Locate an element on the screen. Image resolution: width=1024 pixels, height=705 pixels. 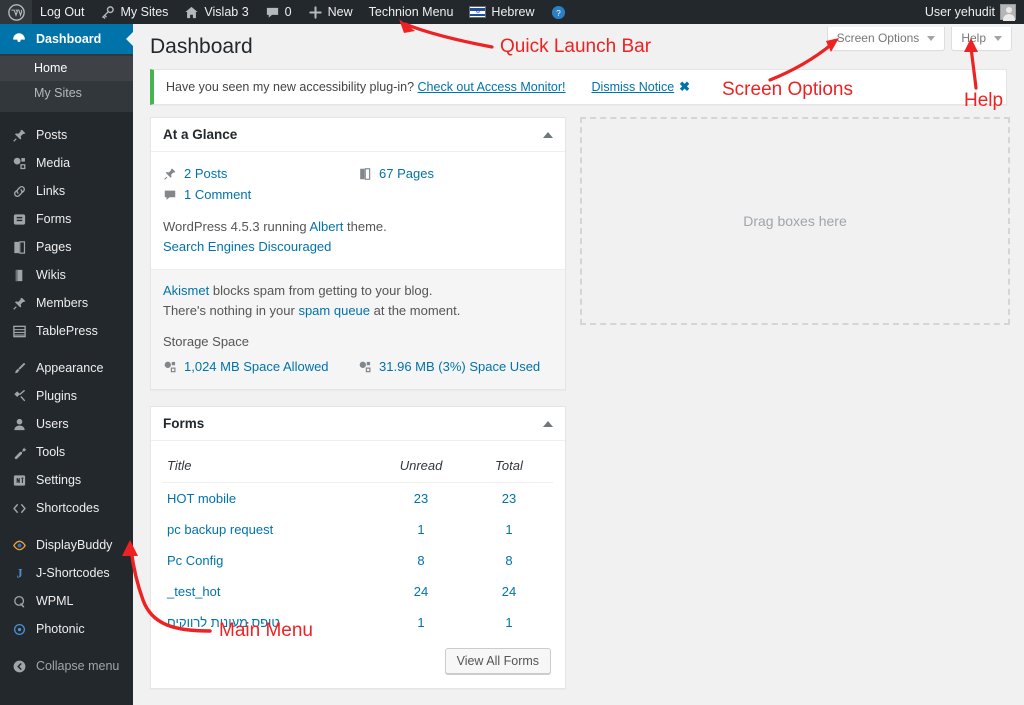
form-total-cell: 24 is located at coordinates (509, 591).